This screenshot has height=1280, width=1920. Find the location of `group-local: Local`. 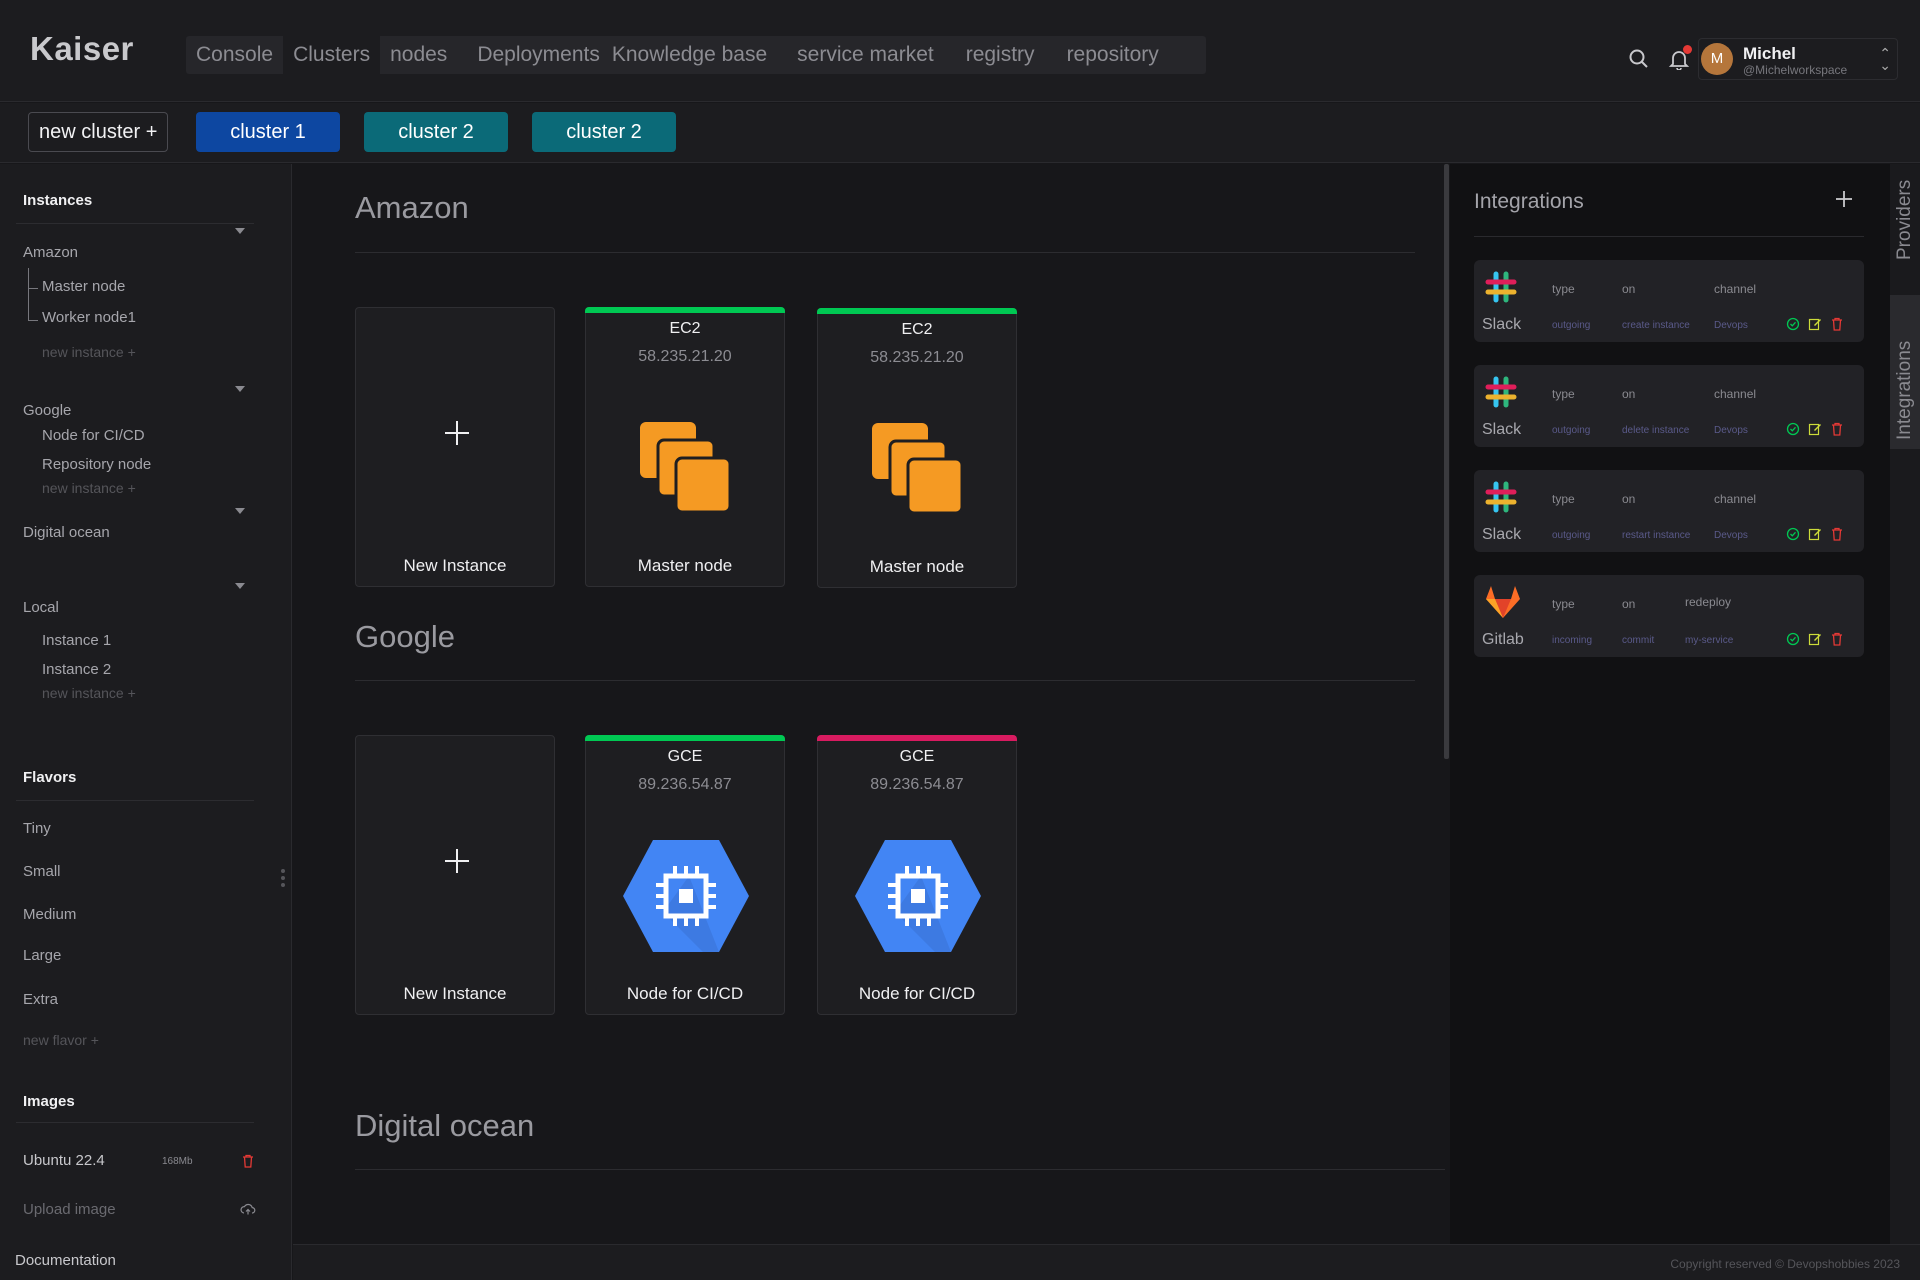

group-local: Local is located at coordinates (41, 607).